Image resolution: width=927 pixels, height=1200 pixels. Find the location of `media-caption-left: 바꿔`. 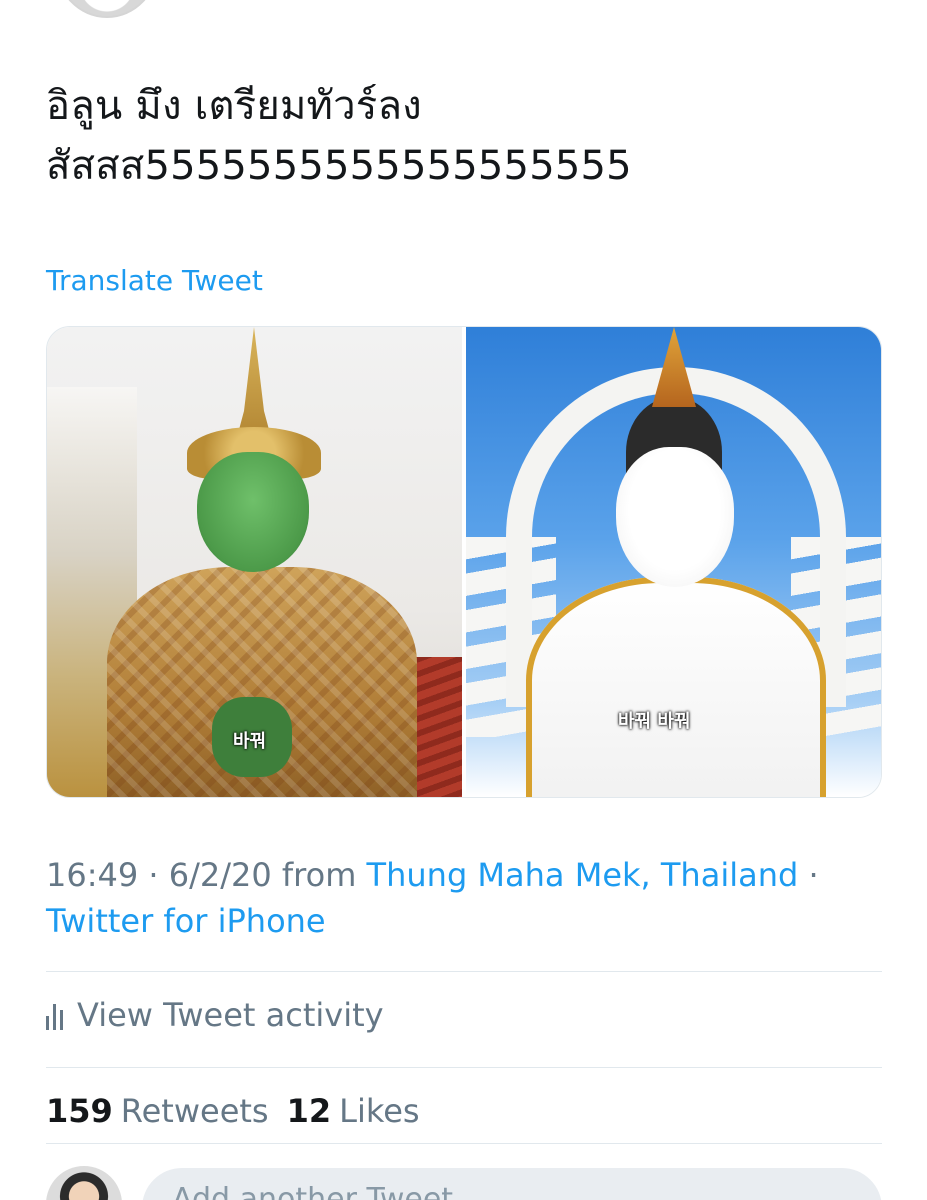

media-caption-left: 바꿔 is located at coordinates (250, 741).